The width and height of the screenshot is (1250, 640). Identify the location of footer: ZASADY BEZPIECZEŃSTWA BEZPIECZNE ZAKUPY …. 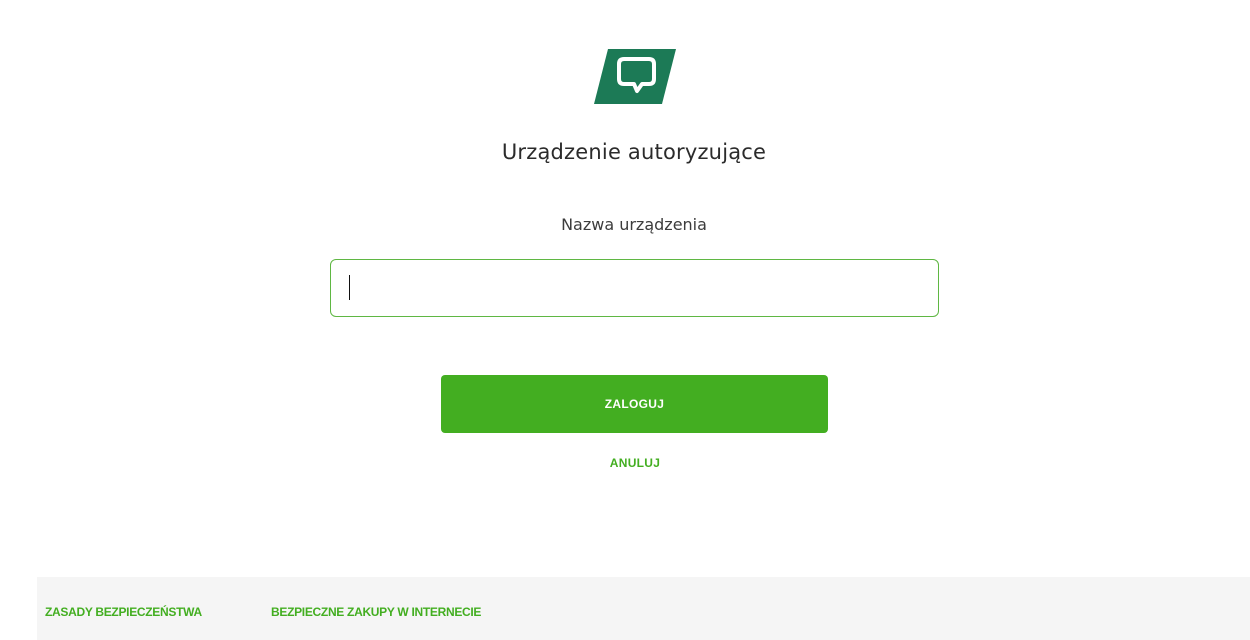
(643, 608).